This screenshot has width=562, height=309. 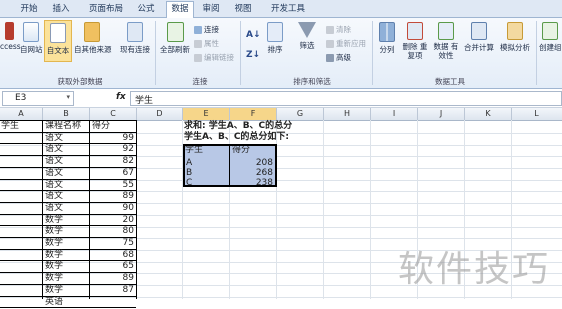 I want to click on tab-insert: 插入, so click(x=61, y=9).